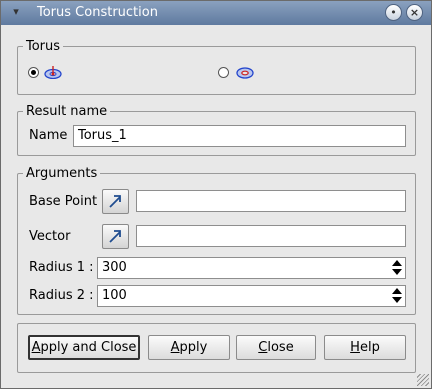 The image size is (432, 389). I want to click on apply-and-close-button: Apply and Close, so click(84, 347).